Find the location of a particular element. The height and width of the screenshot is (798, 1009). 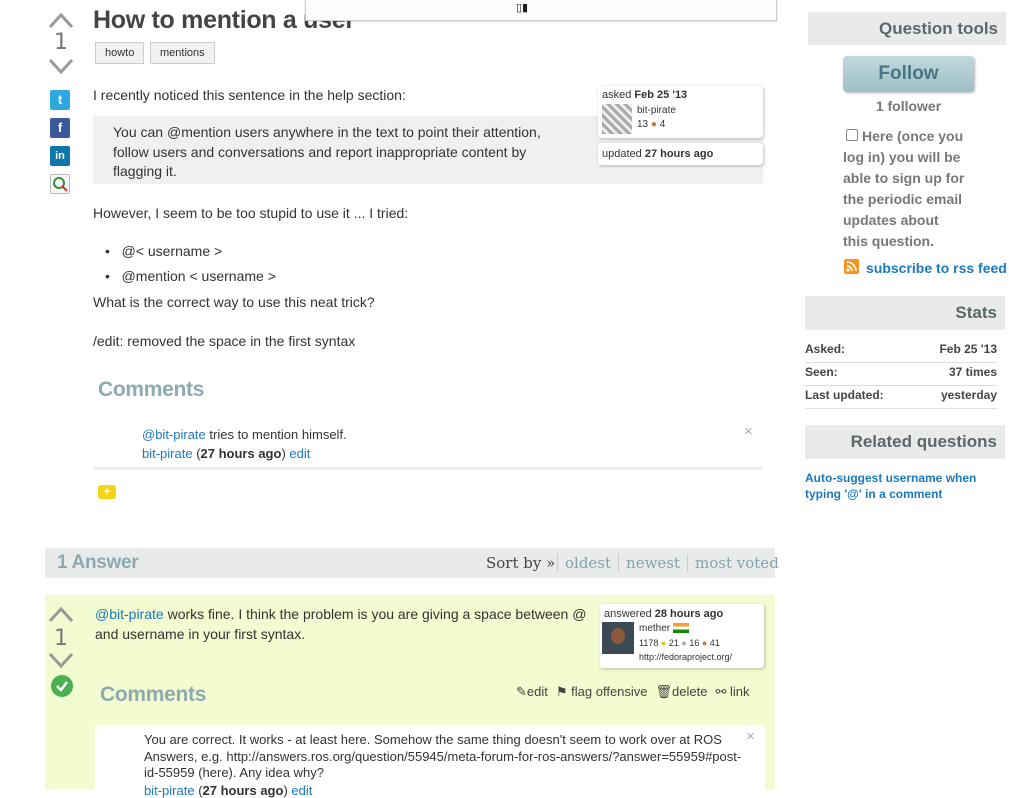

stat-row-seen: Seen: 37 times is located at coordinates (901, 375).